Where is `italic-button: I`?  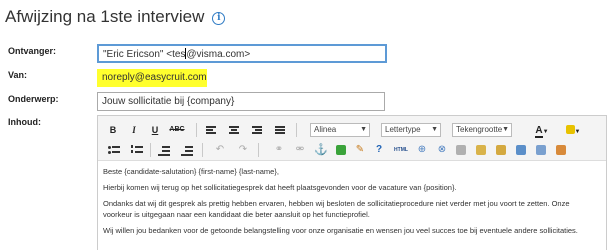
italic-button: I is located at coordinates (134, 130).